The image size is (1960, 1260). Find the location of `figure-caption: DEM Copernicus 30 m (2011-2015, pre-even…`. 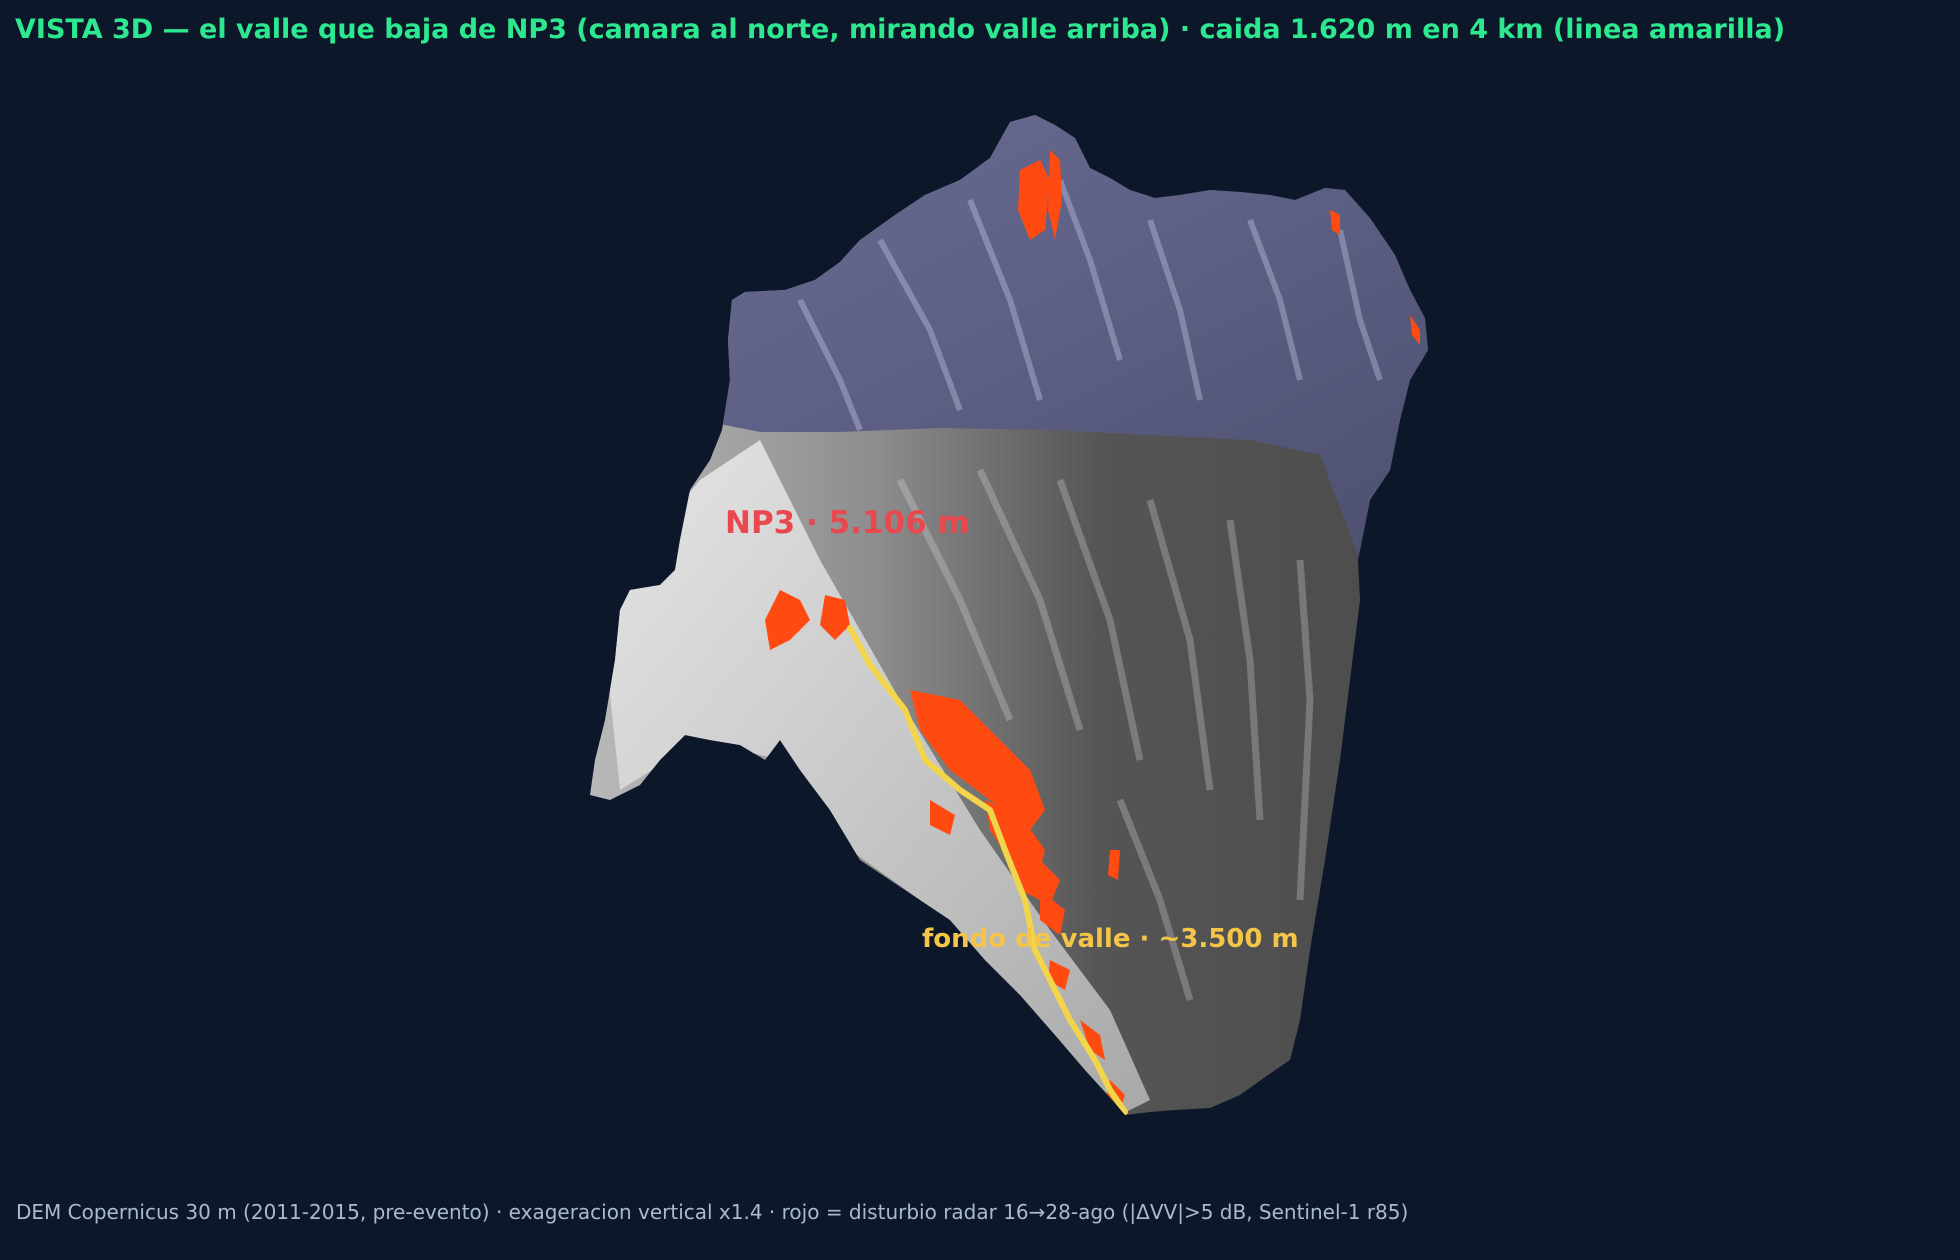

figure-caption: DEM Copernicus 30 m (2011-2015, pre-even… is located at coordinates (712, 1212).